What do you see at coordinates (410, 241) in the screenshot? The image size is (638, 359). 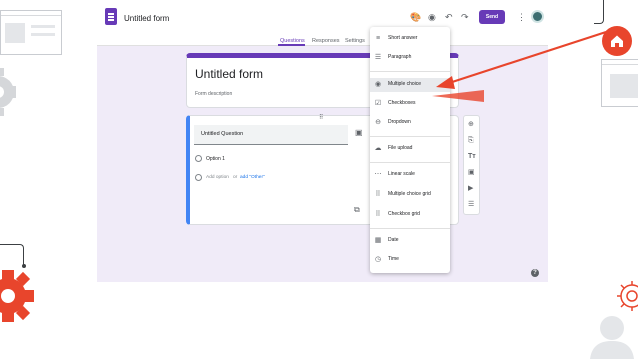 I see `menu-item-date: ▦ Date` at bounding box center [410, 241].